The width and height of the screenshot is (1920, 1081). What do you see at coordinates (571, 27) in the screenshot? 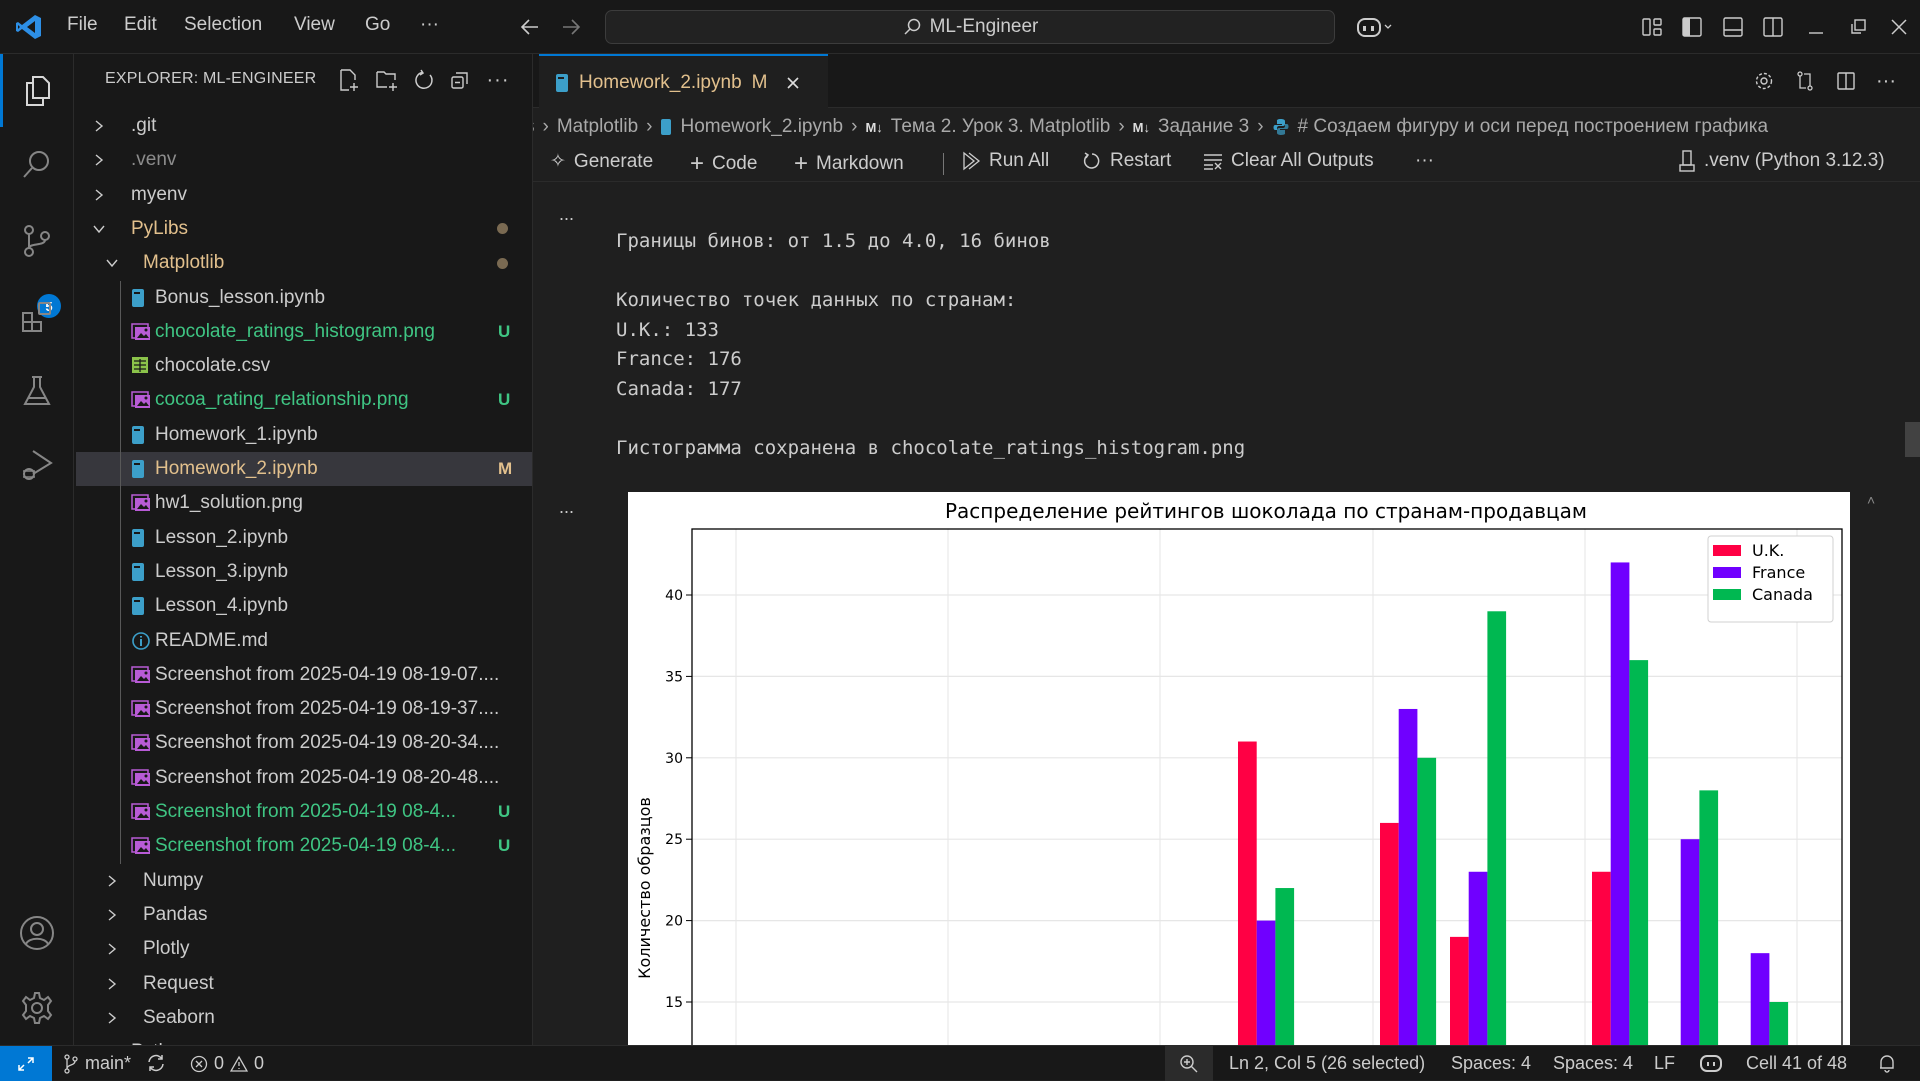
I see `forward-arrow-icon` at bounding box center [571, 27].